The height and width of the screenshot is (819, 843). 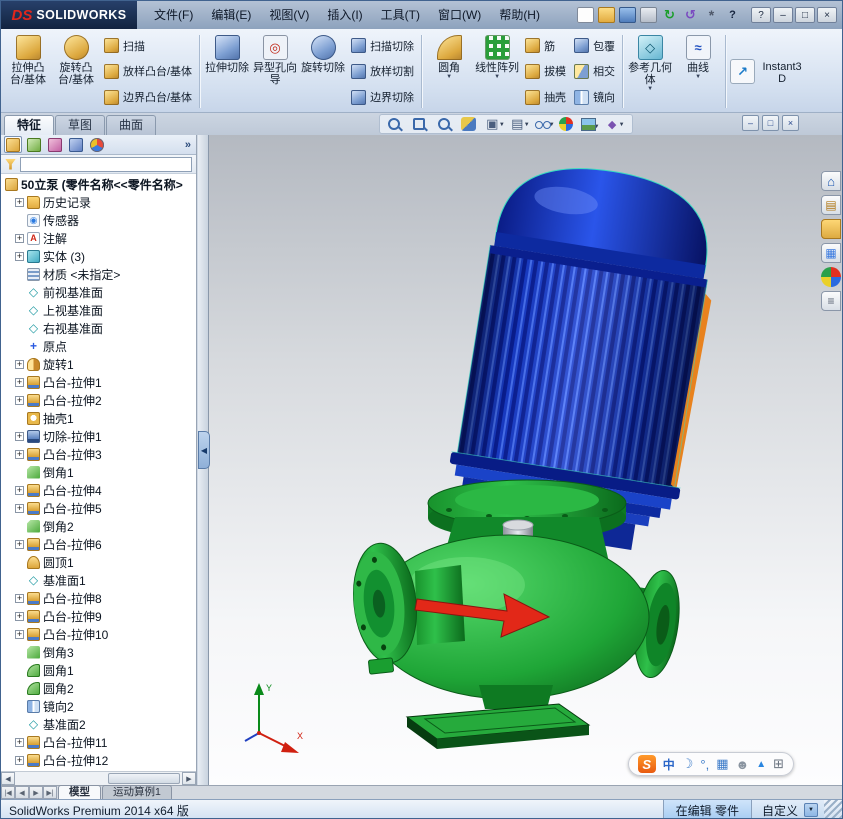 I want to click on feature-tree-item: 凸台-拉伸6, so click(x=98, y=544).